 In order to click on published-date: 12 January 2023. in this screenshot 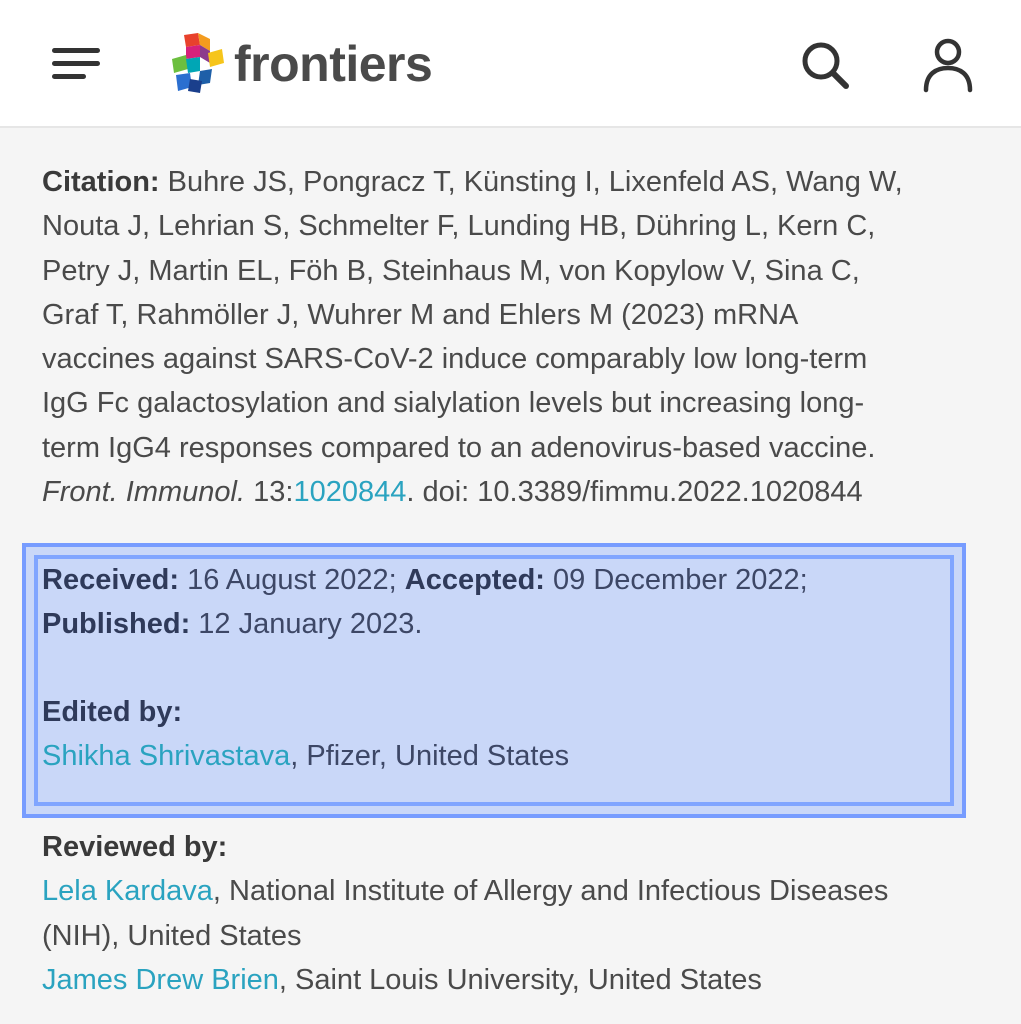, I will do `click(306, 624)`.